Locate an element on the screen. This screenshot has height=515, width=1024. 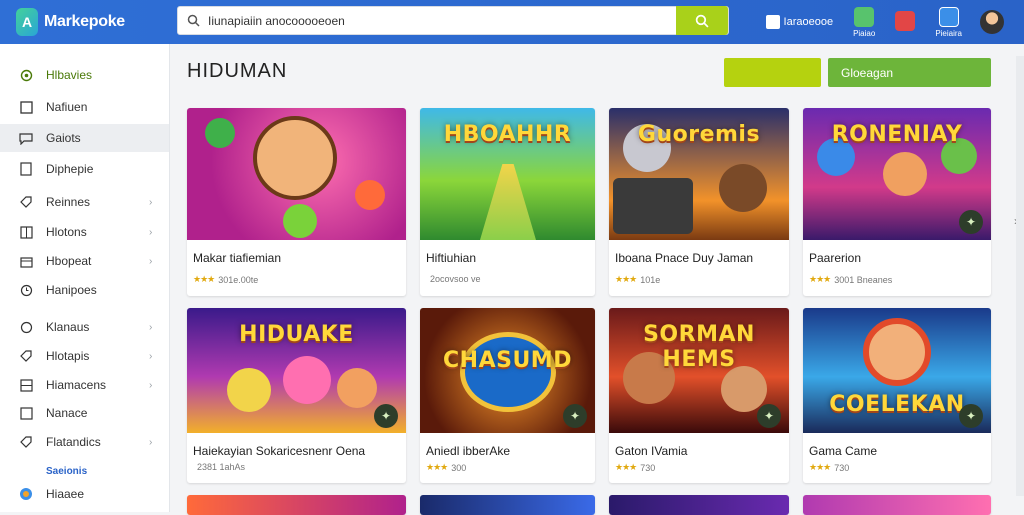
search-icon is located at coordinates (702, 21).